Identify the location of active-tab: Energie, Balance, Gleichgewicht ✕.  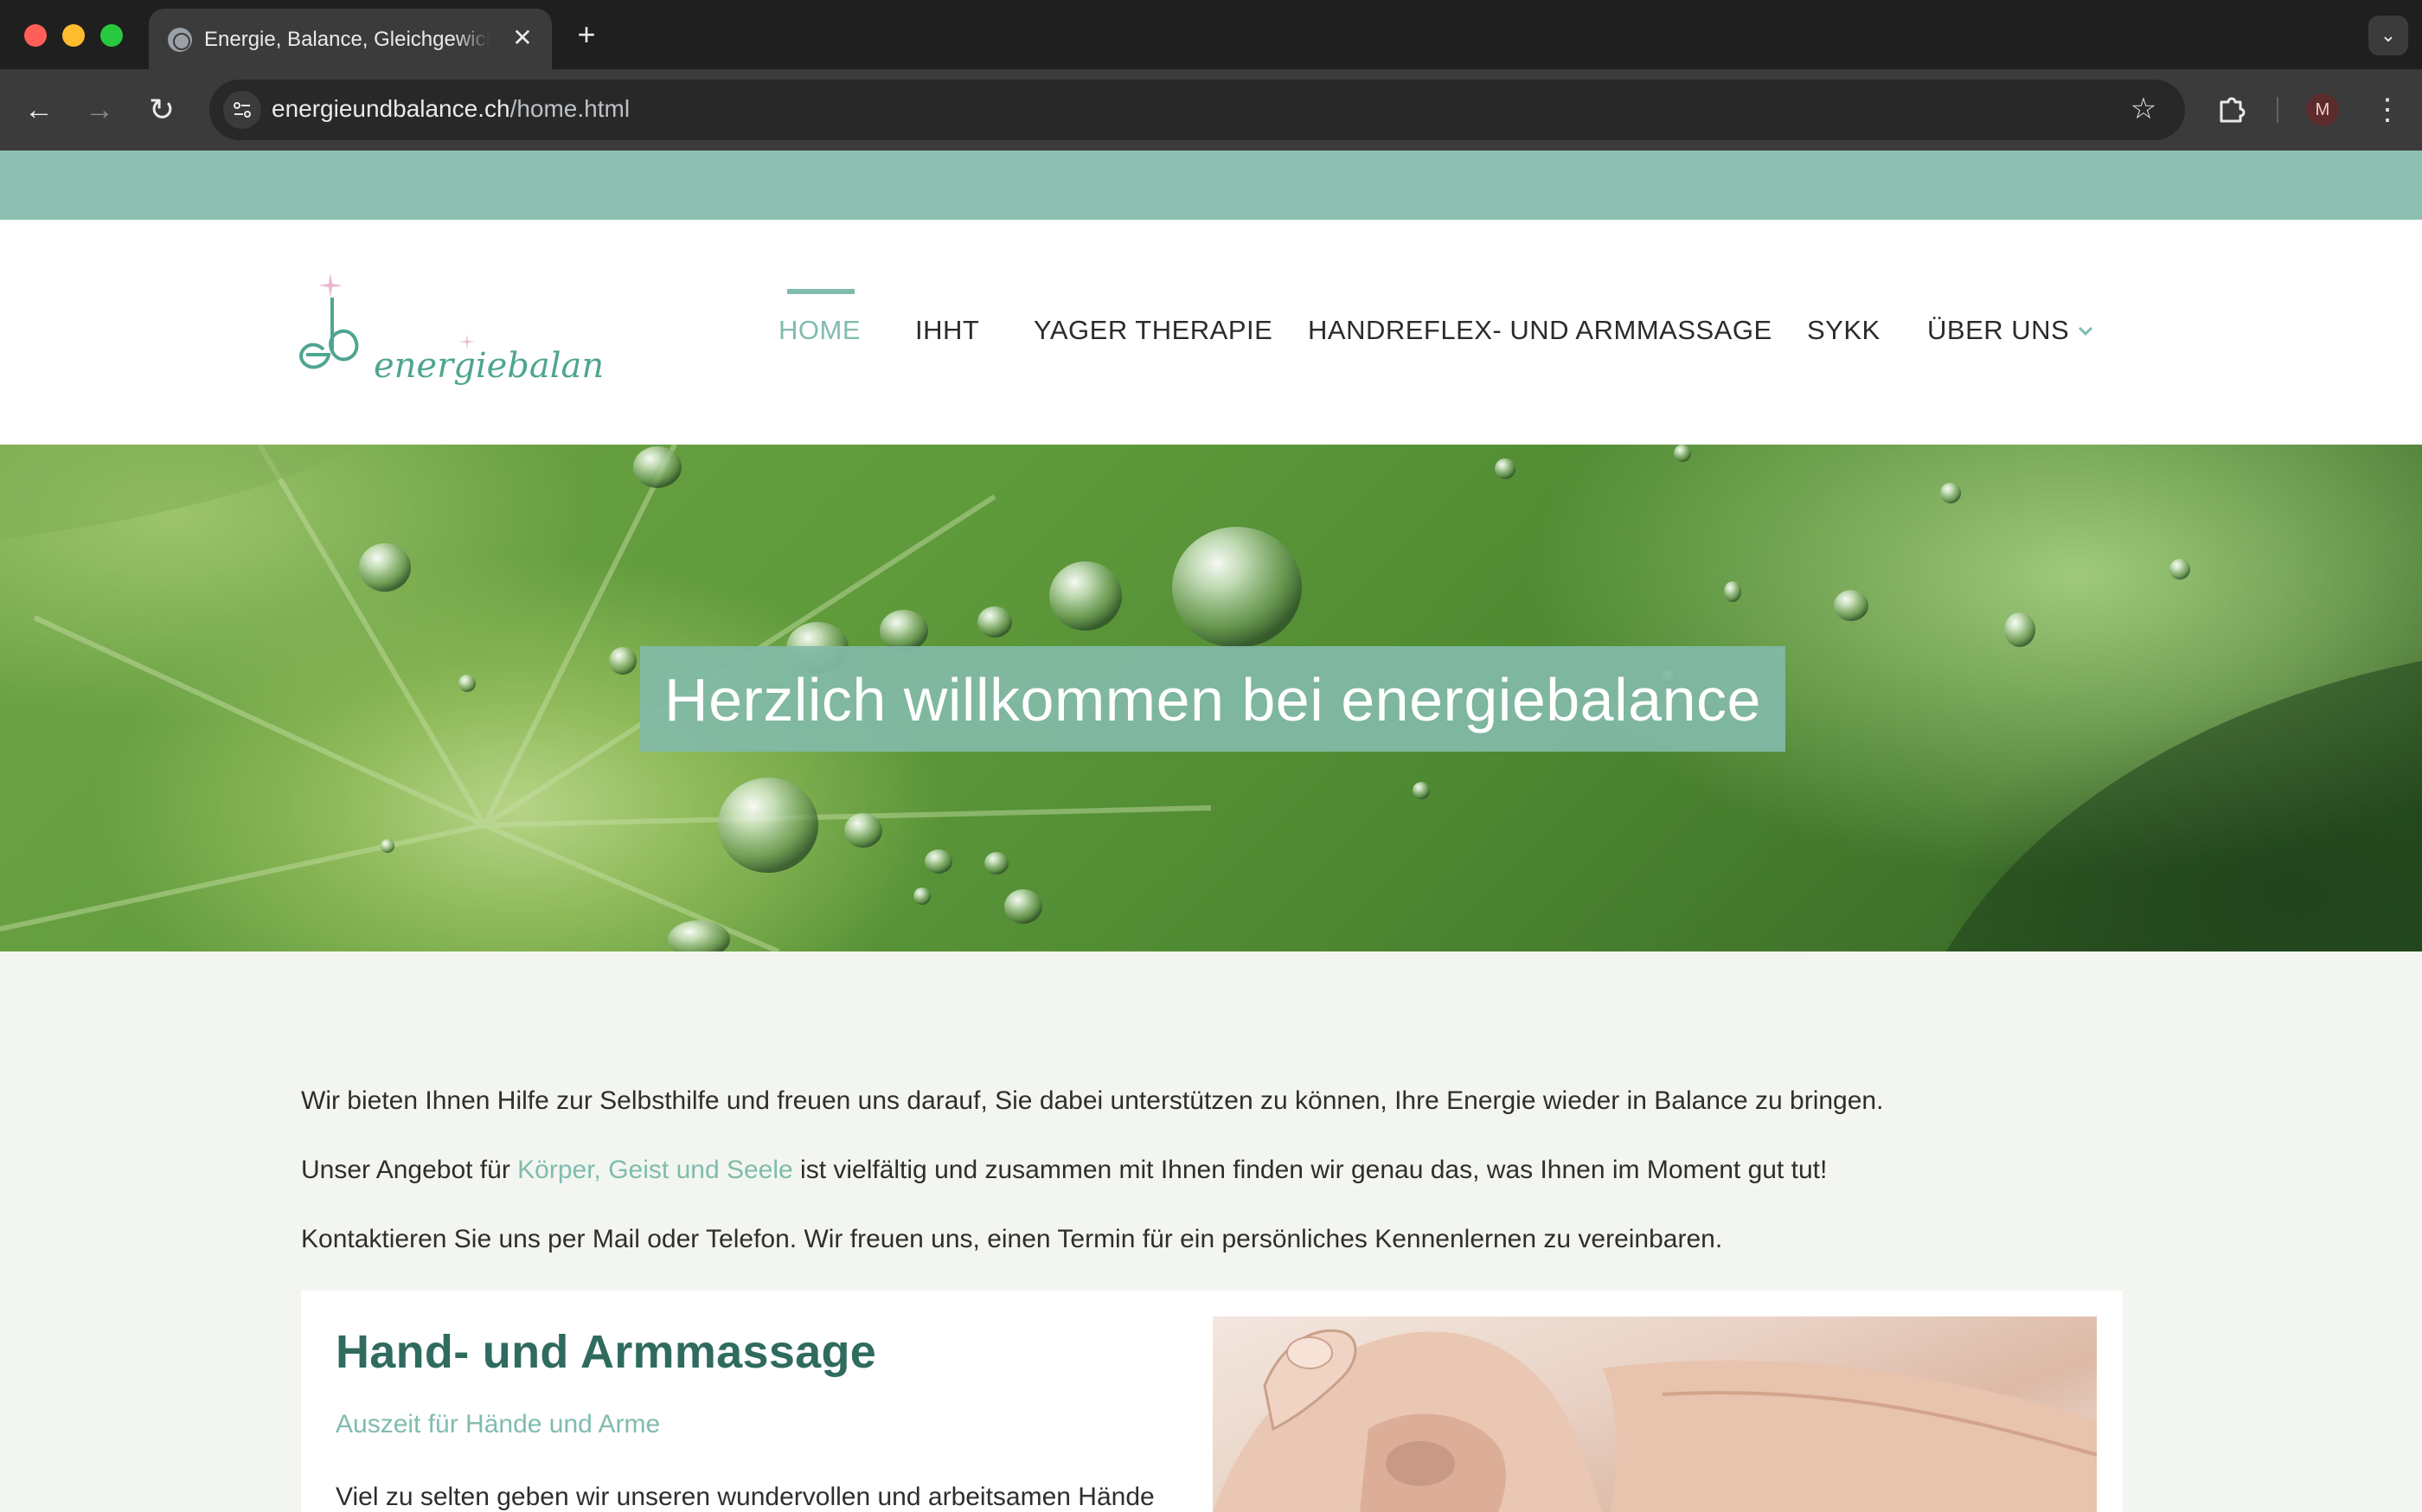
(350, 39).